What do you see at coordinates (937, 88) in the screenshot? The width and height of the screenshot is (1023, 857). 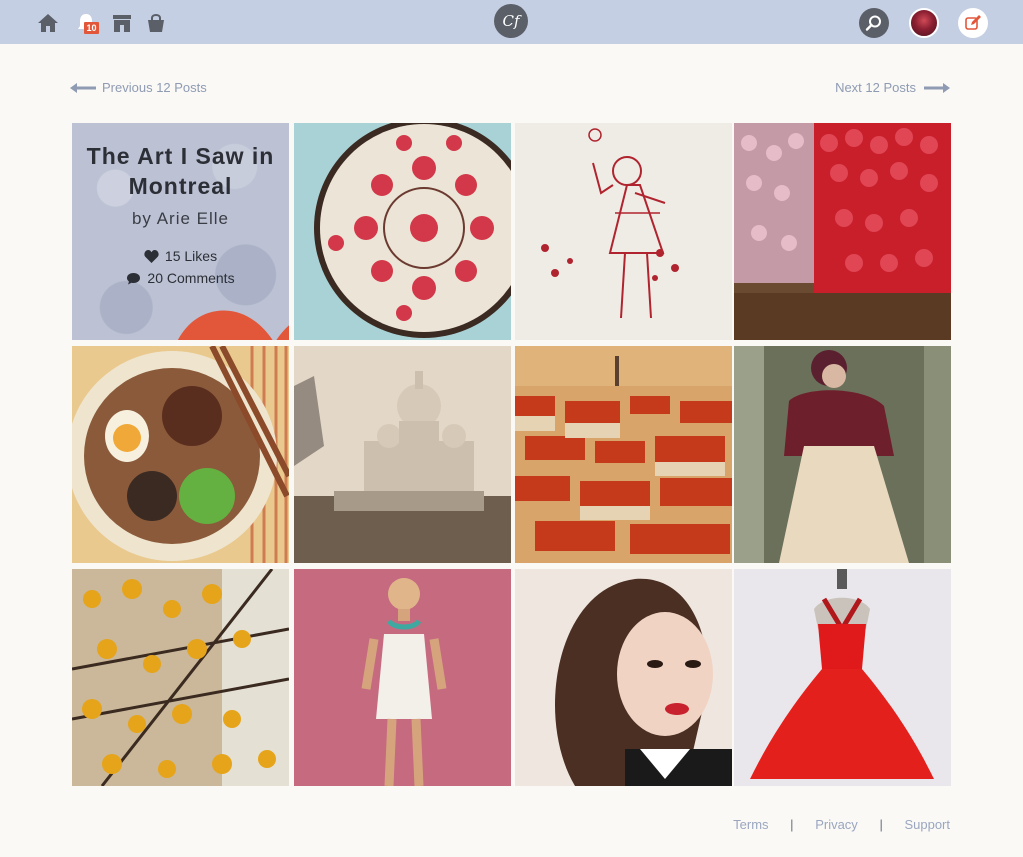 I see `arrow-right-icon` at bounding box center [937, 88].